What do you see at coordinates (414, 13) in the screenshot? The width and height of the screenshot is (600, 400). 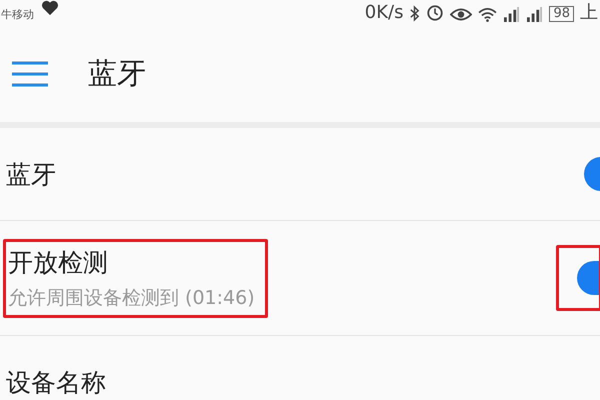 I see `bluetooth-icon` at bounding box center [414, 13].